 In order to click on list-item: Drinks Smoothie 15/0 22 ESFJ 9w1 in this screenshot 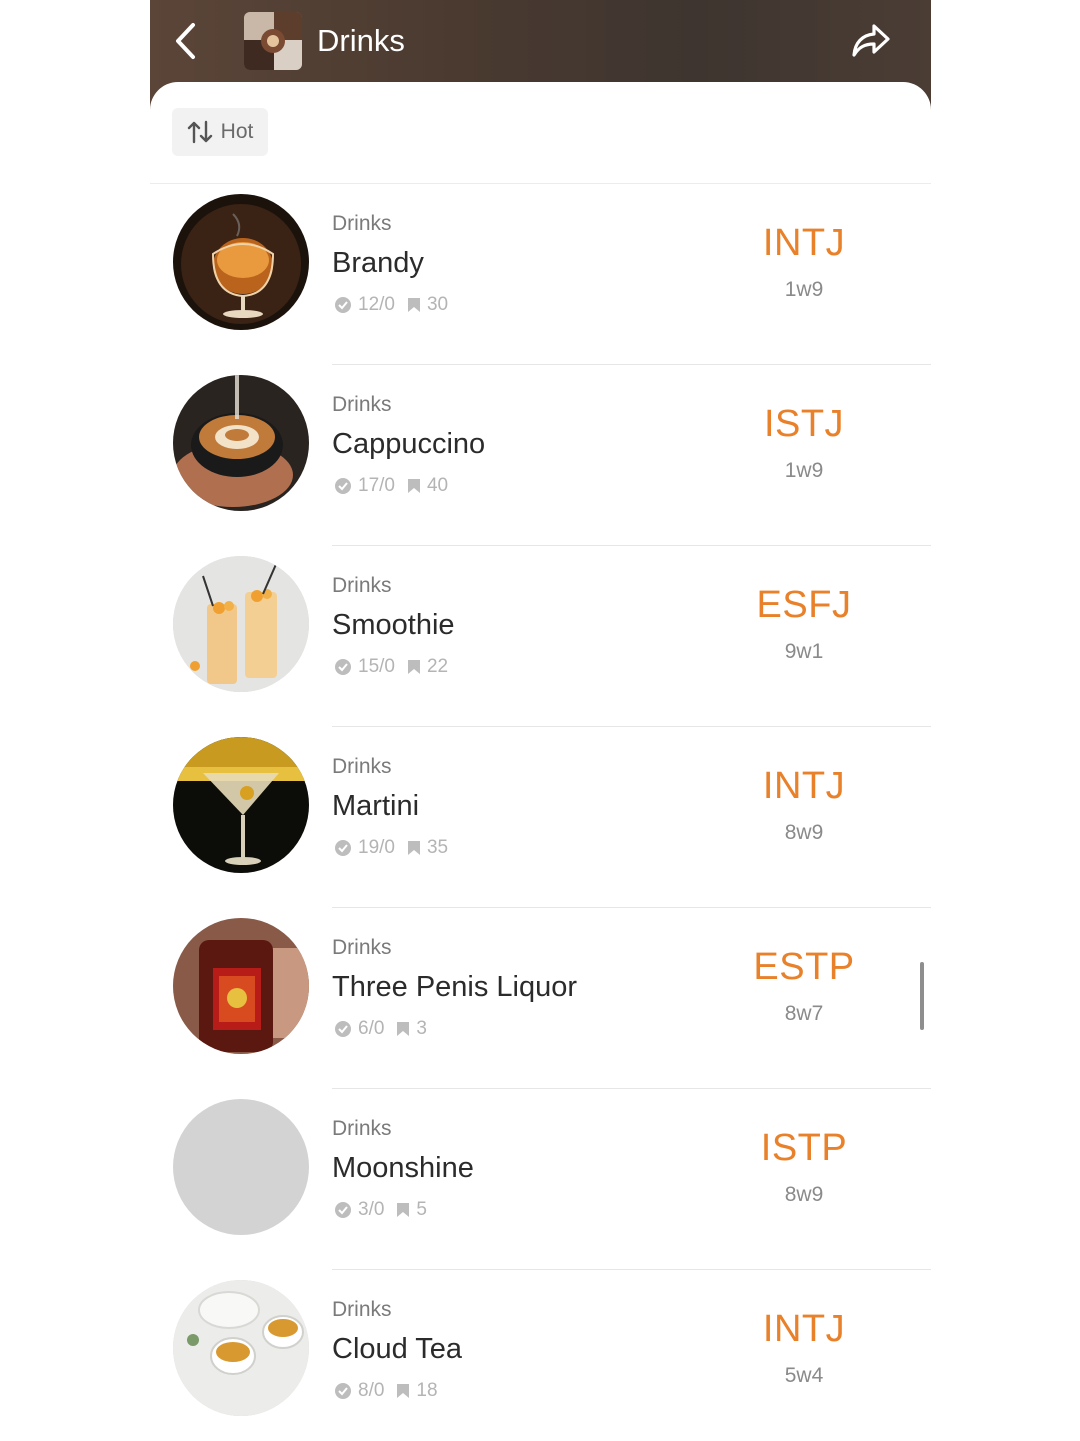, I will do `click(540, 636)`.